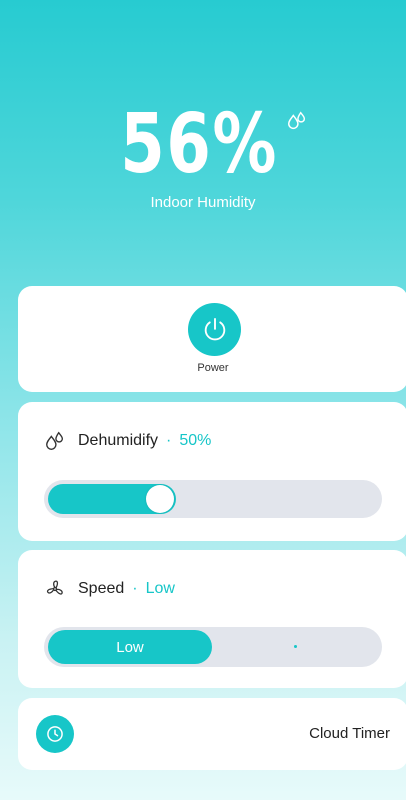 The height and width of the screenshot is (800, 406). Describe the element at coordinates (295, 646) in the screenshot. I see `speed-option-indicator` at that location.